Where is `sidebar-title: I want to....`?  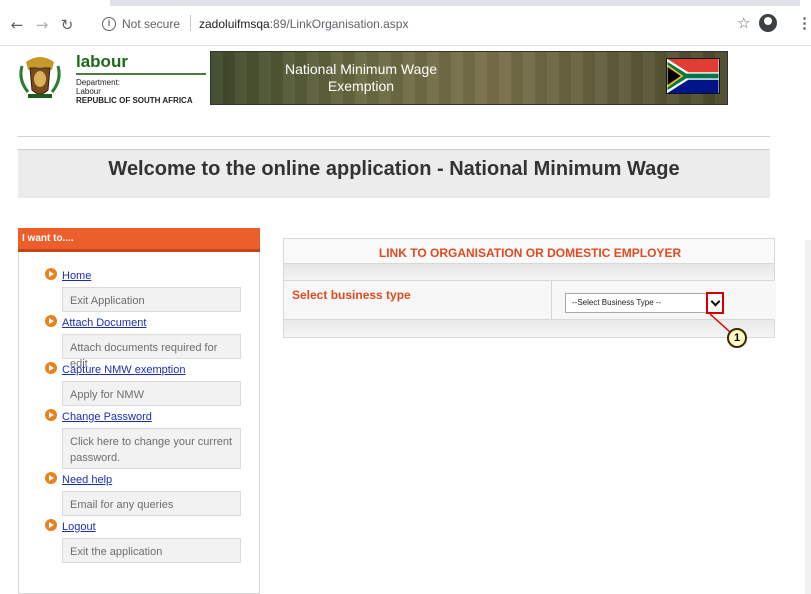
sidebar-title: I want to.... is located at coordinates (48, 238).